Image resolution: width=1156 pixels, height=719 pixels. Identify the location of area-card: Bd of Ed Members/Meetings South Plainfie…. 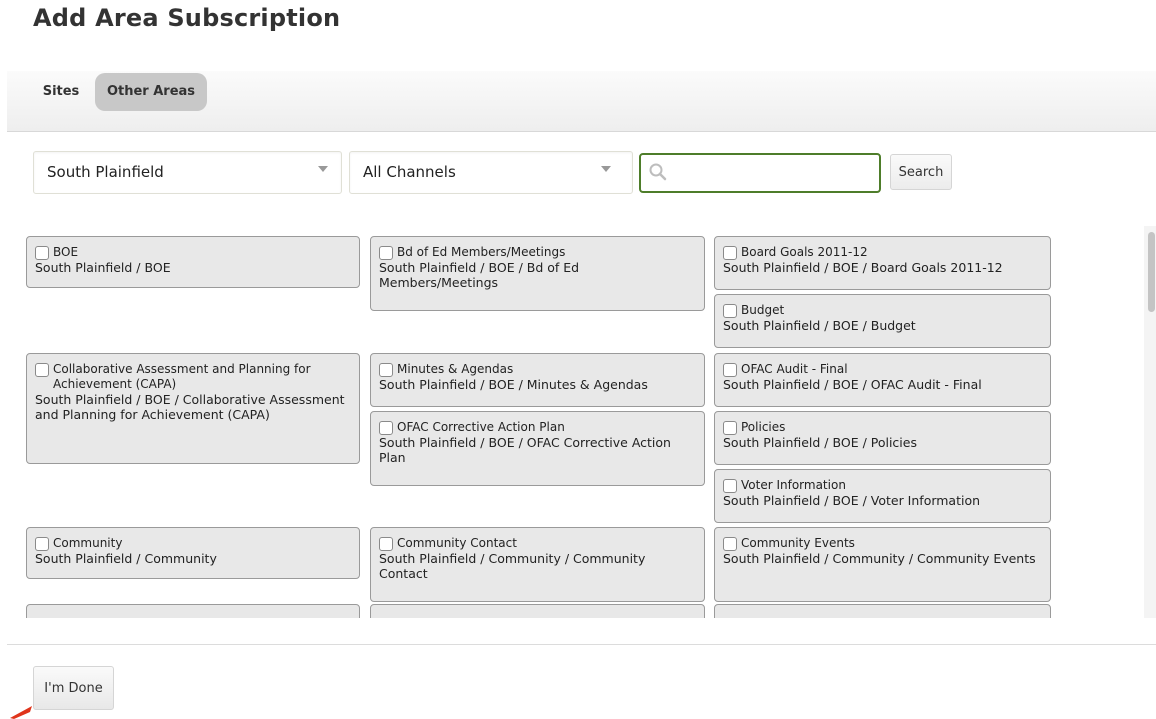
(537, 273).